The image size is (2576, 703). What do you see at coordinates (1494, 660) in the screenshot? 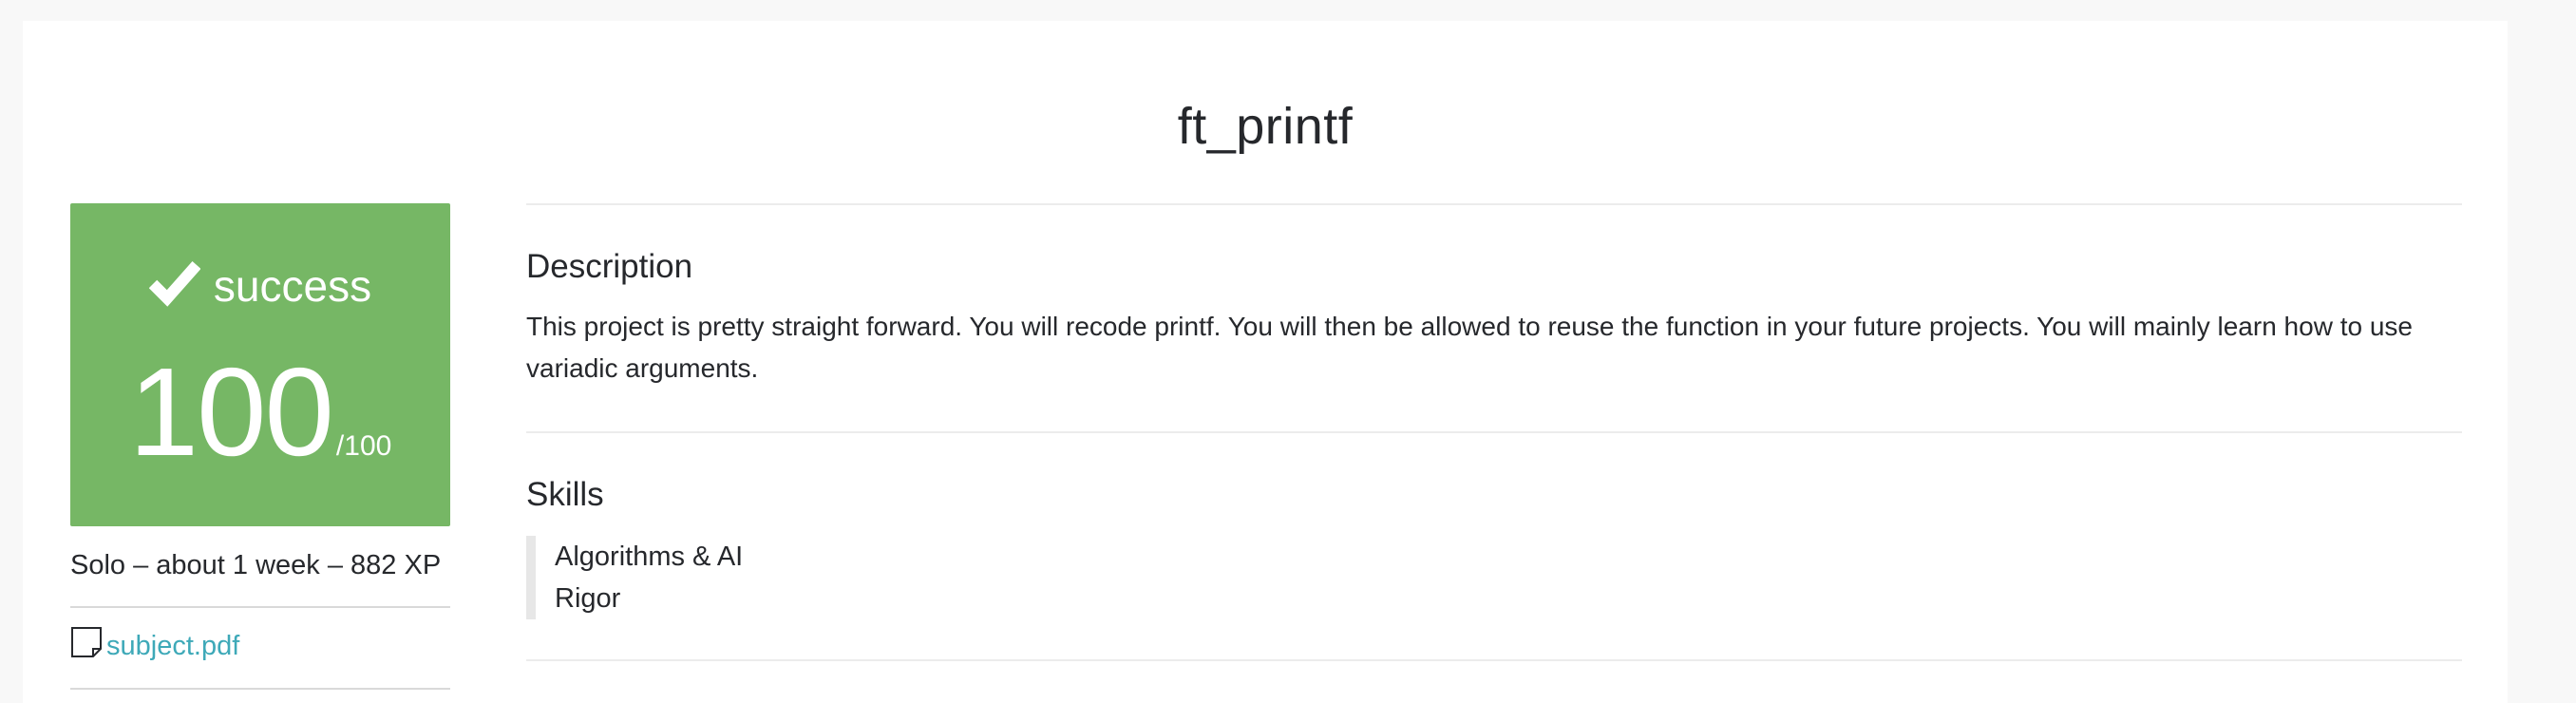
I see `main-divider-bottom` at bounding box center [1494, 660].